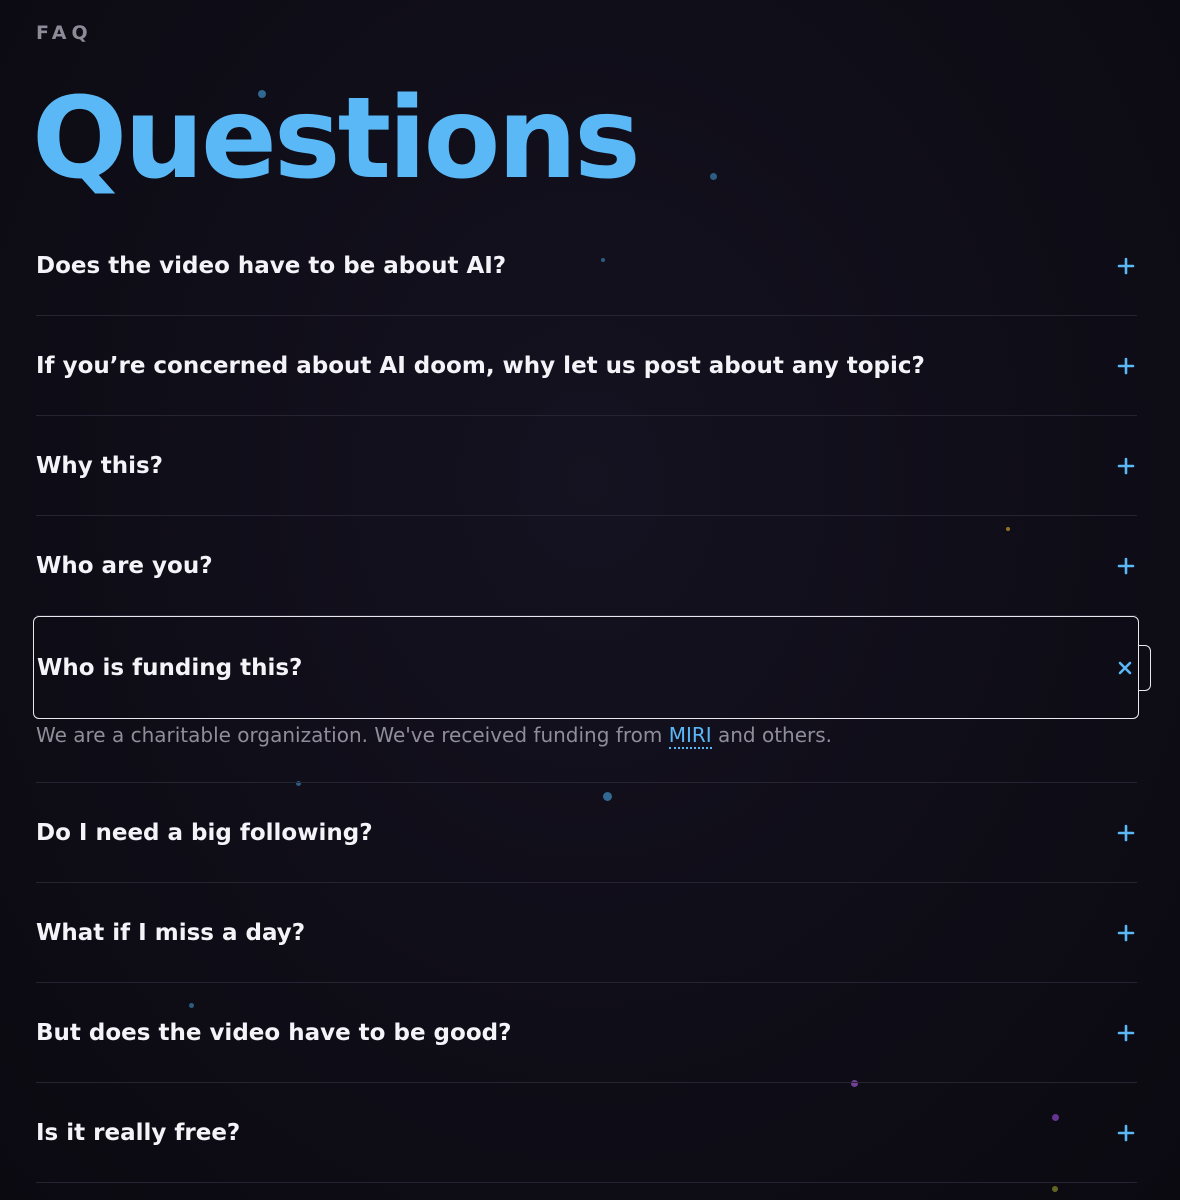 This screenshot has width=1180, height=1200. I want to click on faq-question-button: Why this?, so click(586, 465).